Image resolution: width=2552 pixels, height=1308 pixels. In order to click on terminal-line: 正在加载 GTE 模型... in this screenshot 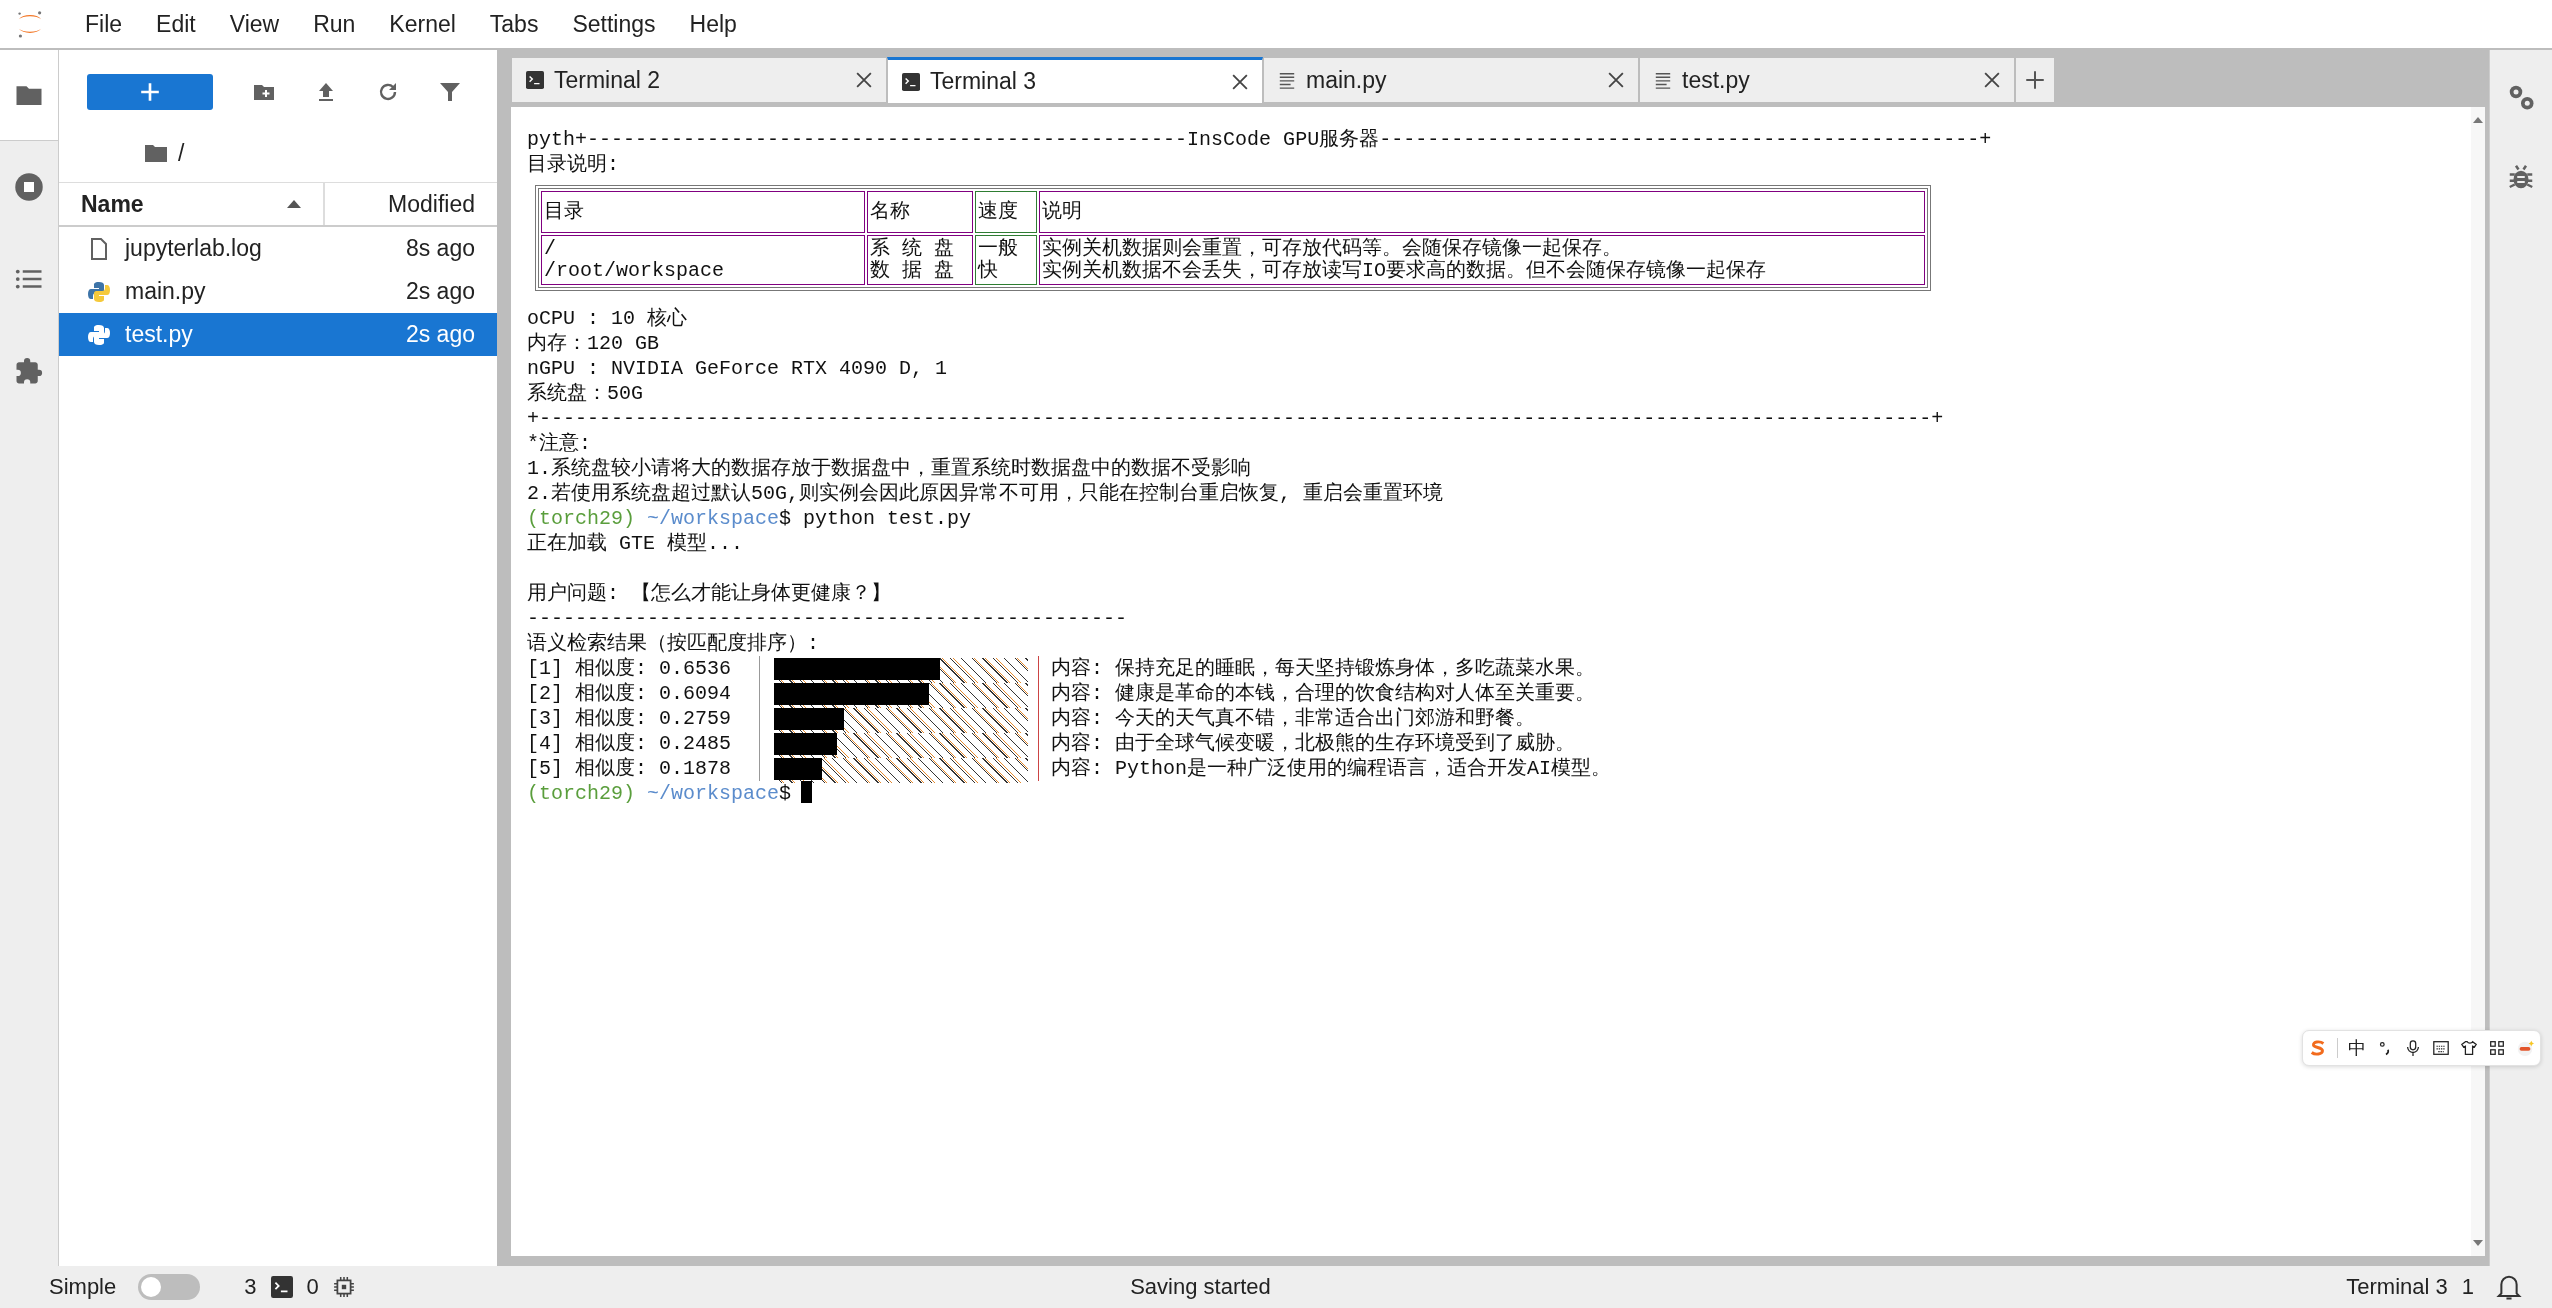, I will do `click(635, 543)`.